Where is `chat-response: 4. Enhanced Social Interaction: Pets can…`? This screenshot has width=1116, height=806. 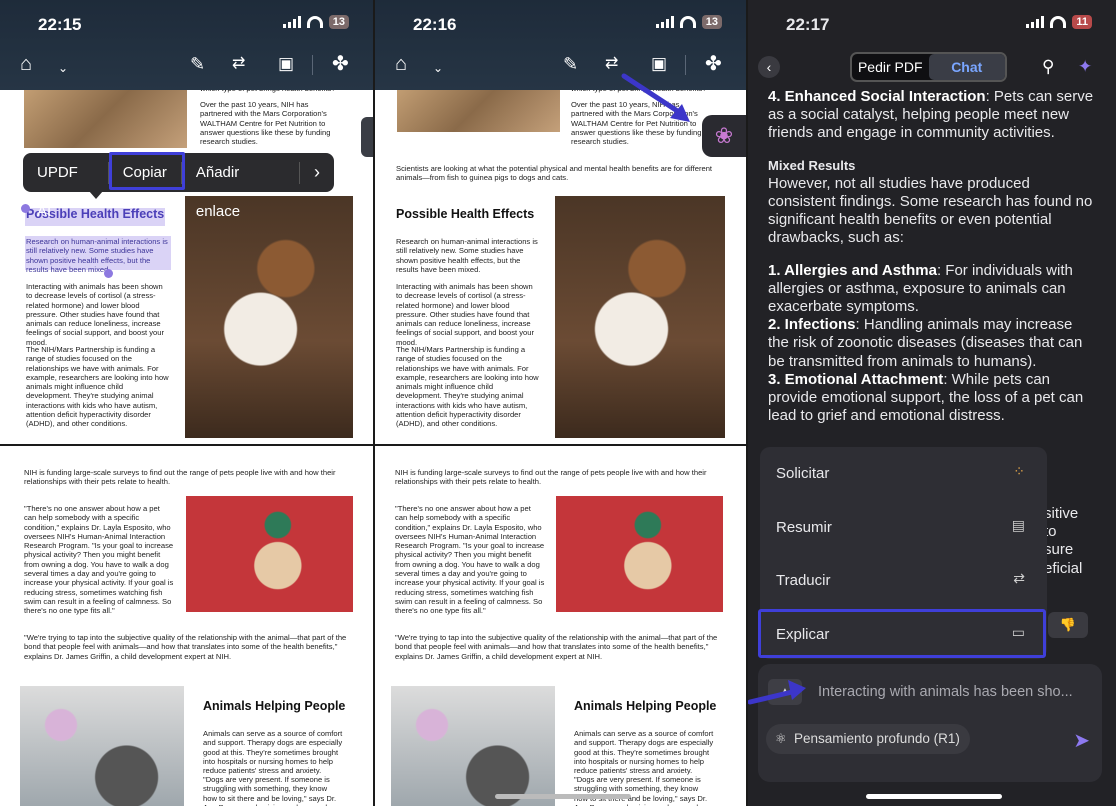 chat-response: 4. Enhanced Social Interaction: Pets can… is located at coordinates (931, 256).